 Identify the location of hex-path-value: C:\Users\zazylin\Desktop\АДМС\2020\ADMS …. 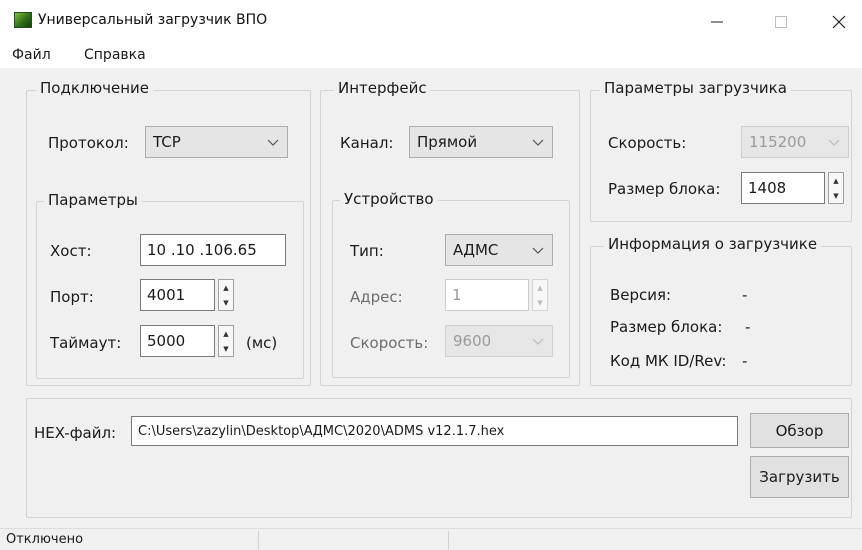
(321, 431).